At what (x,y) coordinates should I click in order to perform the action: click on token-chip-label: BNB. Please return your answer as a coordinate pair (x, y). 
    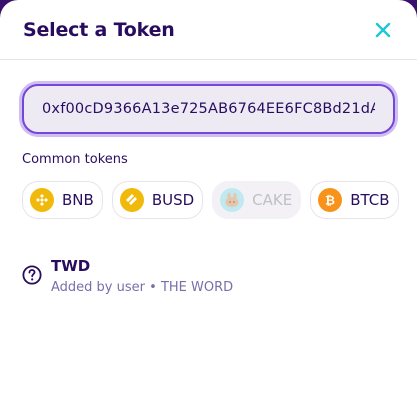
    Looking at the image, I should click on (78, 200).